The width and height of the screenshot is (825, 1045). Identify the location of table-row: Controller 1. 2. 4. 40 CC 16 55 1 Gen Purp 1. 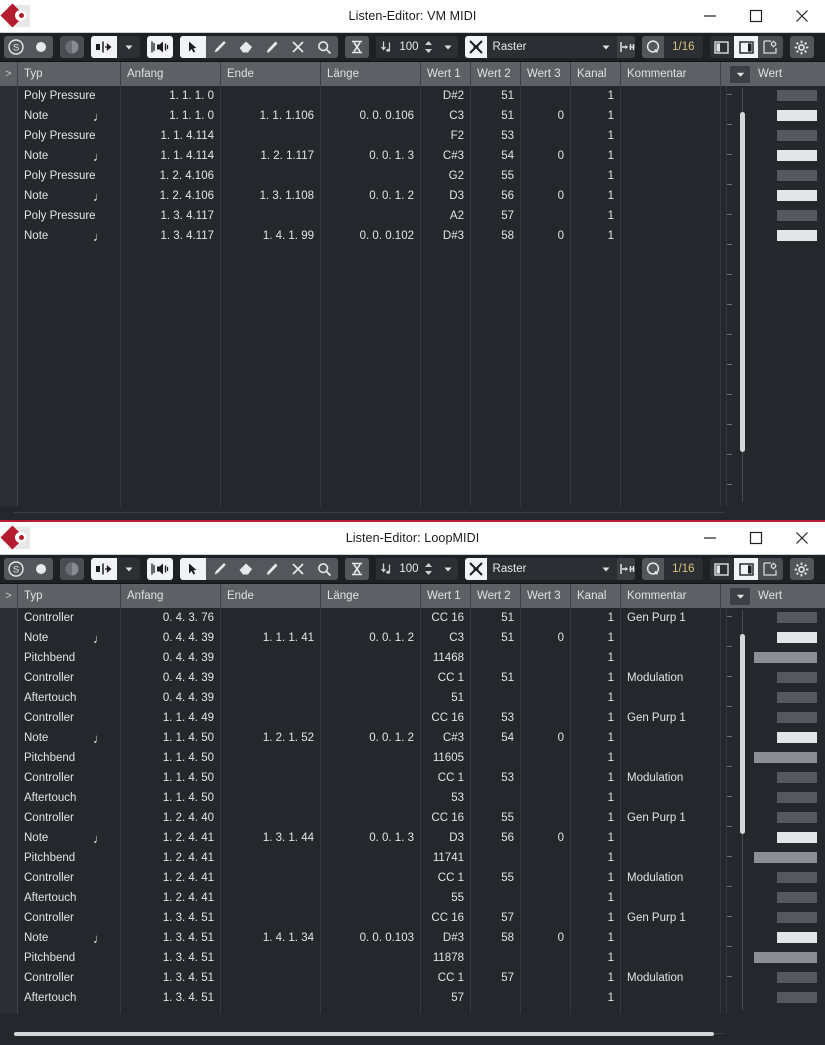
(363, 818).